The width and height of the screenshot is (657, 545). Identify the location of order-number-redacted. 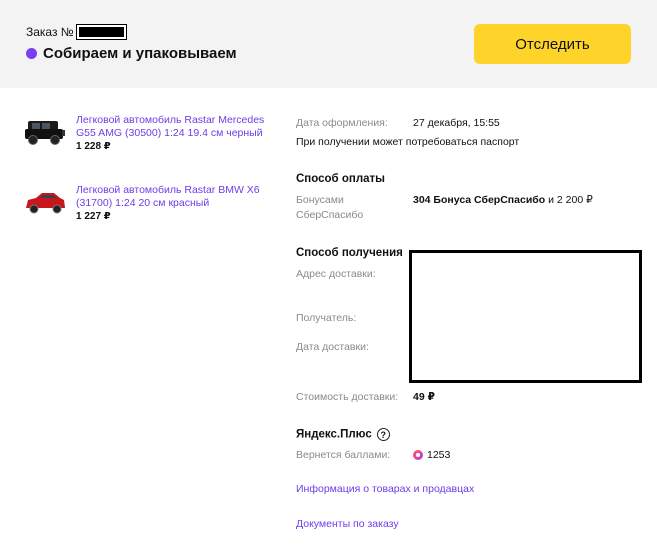
(101, 32).